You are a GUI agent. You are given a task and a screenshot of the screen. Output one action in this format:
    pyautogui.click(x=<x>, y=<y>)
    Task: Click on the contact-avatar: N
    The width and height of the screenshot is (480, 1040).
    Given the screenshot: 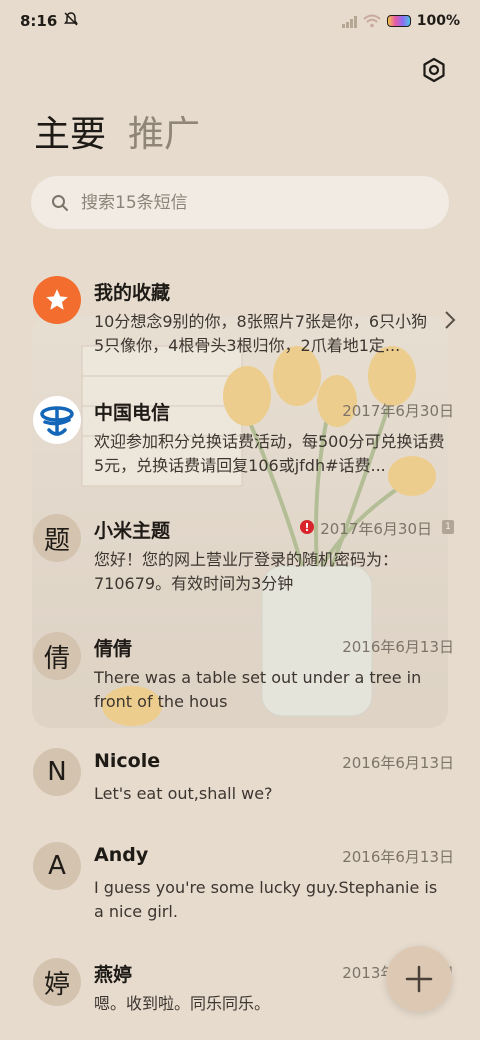 What is the action you would take?
    pyautogui.click(x=57, y=772)
    